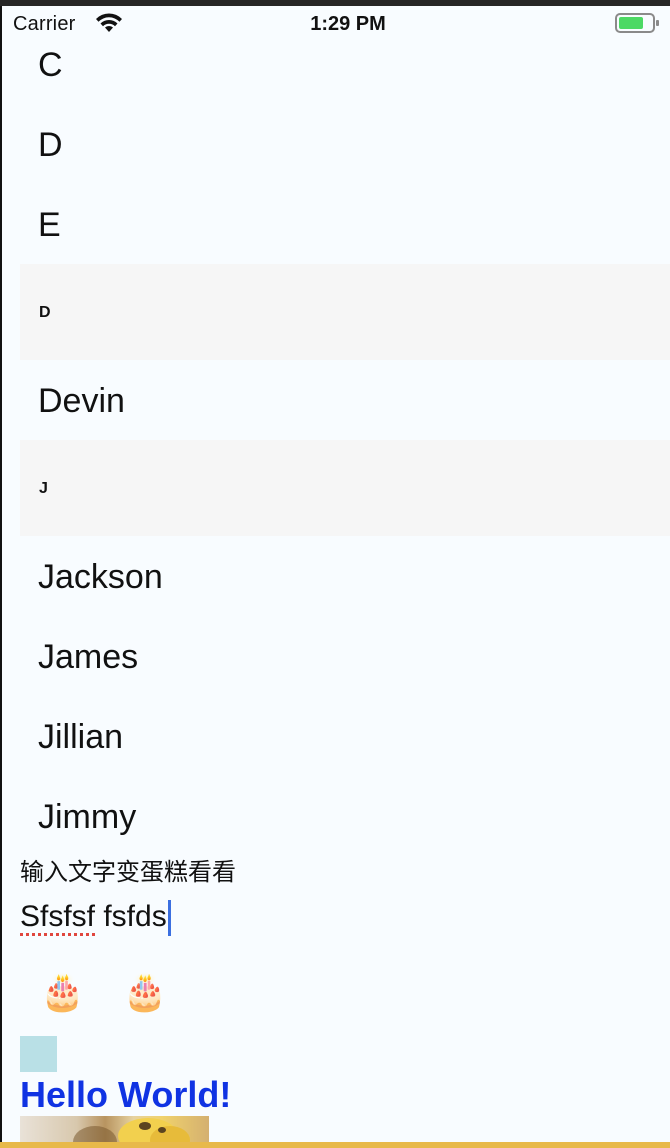 This screenshot has width=670, height=1148. Describe the element at coordinates (345, 224) in the screenshot. I see `list-item: E` at that location.